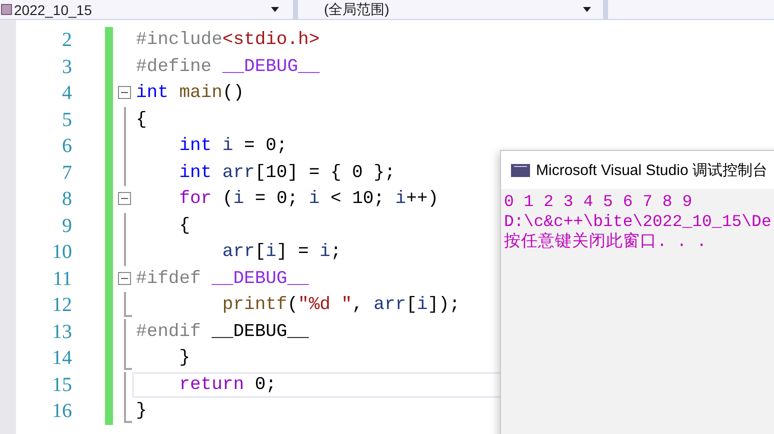 The image size is (774, 434). I want to click on console-icon, so click(520, 170).